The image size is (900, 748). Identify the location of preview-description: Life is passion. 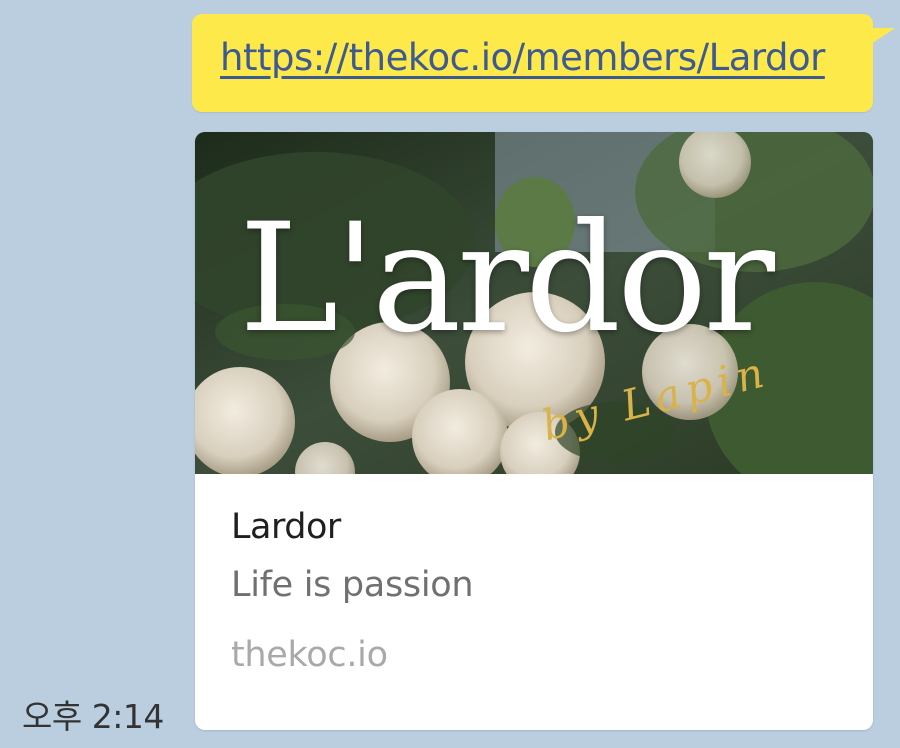
(352, 585).